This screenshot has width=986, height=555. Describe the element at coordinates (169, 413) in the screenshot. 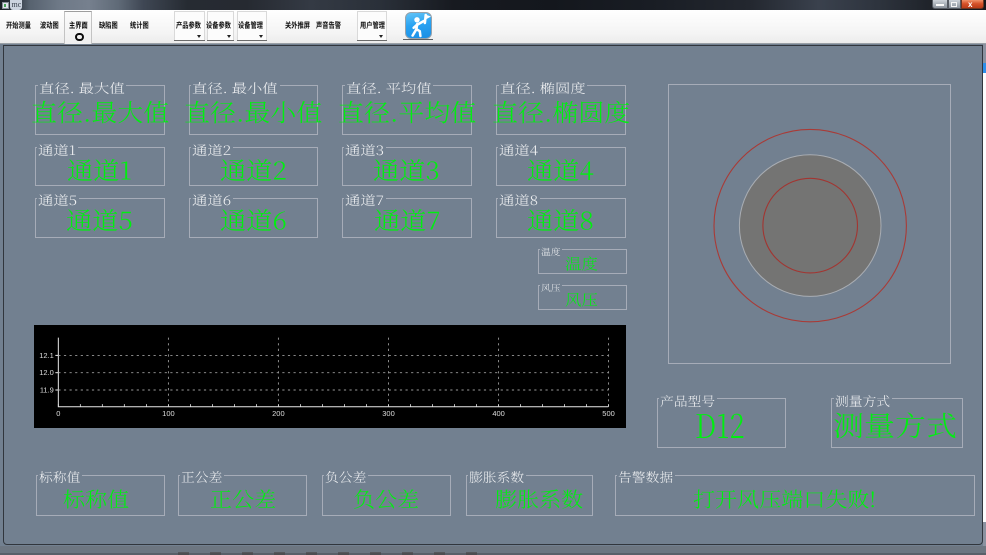

I see `svg-text: 100` at that location.